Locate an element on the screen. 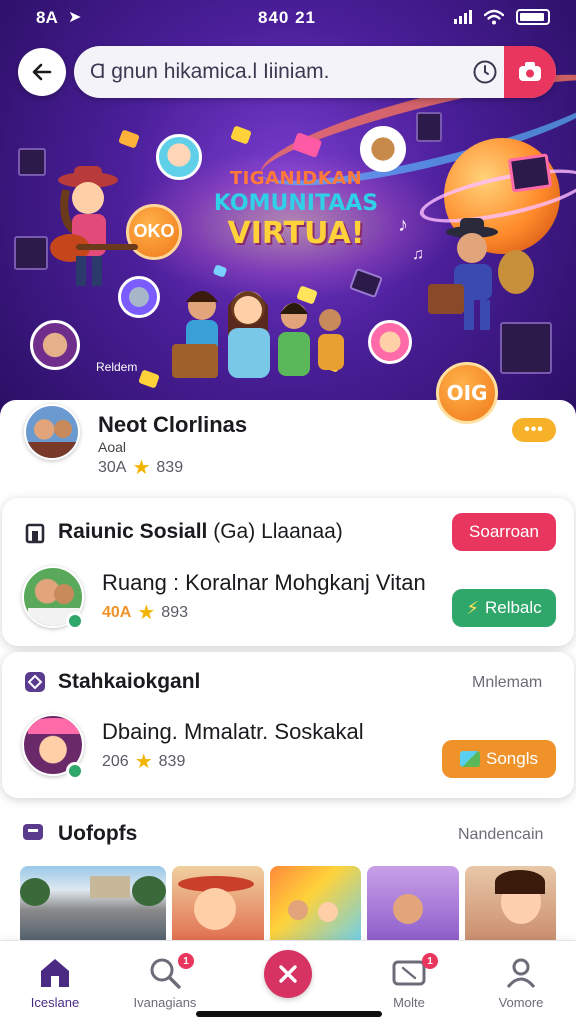  bubble-avatar-boy is located at coordinates (390, 342).